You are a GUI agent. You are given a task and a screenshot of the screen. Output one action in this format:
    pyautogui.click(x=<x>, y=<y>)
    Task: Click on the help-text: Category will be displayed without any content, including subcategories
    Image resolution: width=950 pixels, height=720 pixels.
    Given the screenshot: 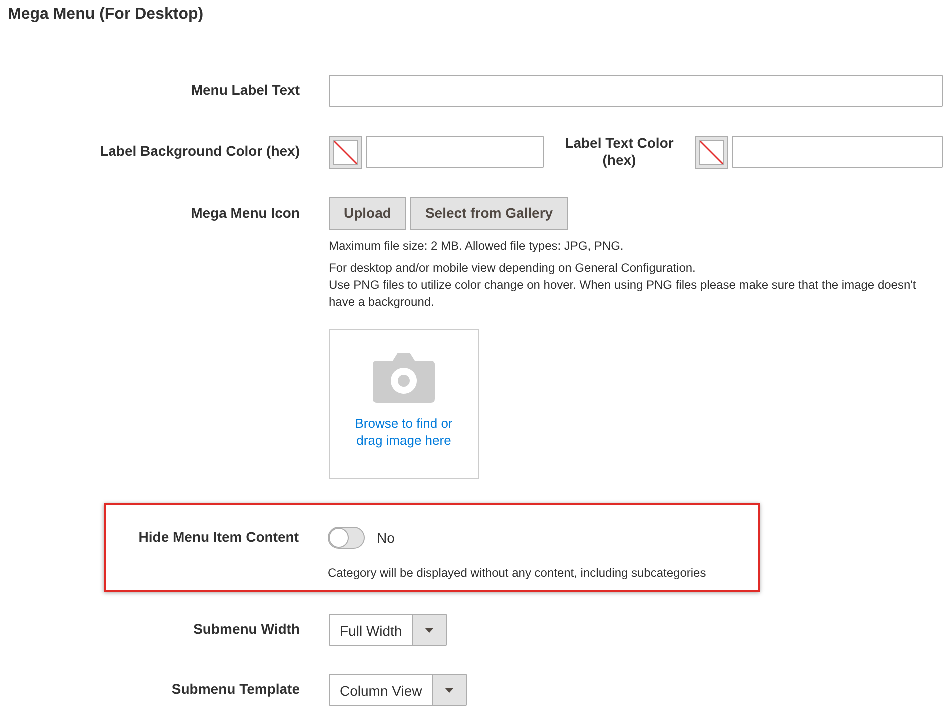 What is the action you would take?
    pyautogui.click(x=518, y=573)
    